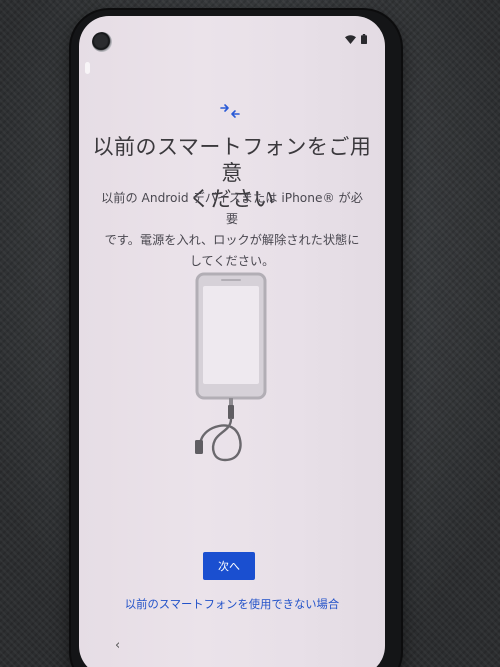 The width and height of the screenshot is (500, 667). I want to click on instruction-line-3: してください。, so click(232, 261).